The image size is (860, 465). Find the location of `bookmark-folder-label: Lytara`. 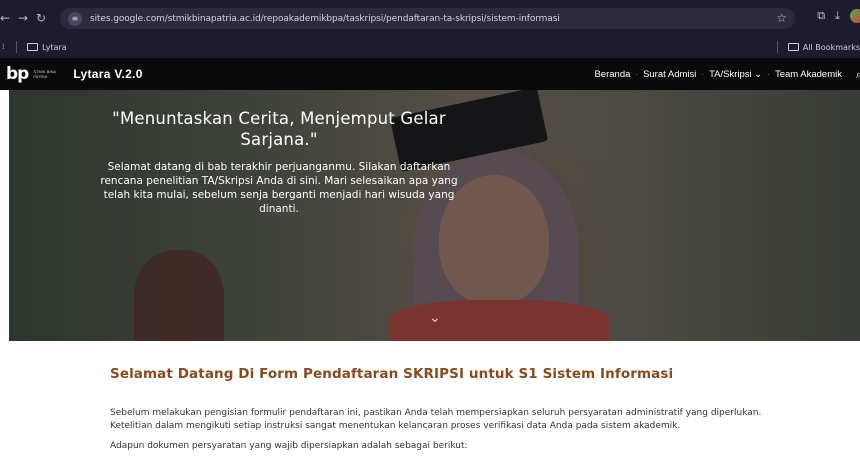

bookmark-folder-label: Lytara is located at coordinates (54, 47).